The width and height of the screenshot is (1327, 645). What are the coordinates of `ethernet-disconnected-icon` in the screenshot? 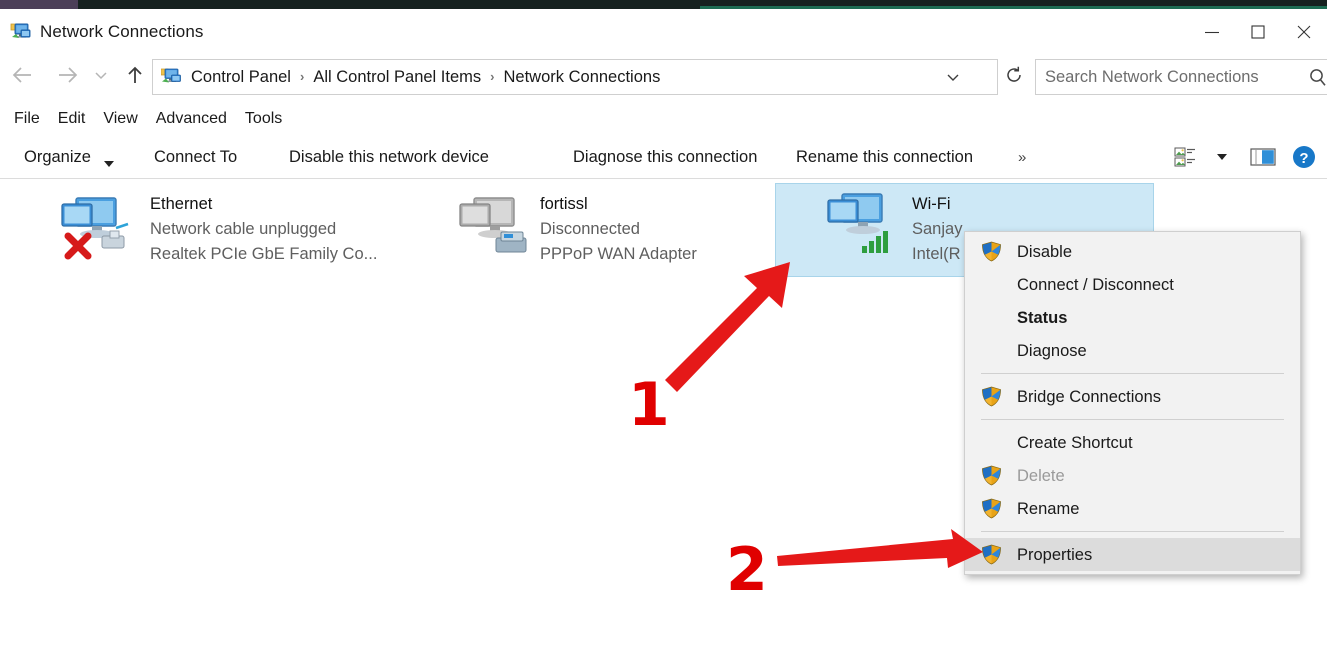 It's located at (94, 227).